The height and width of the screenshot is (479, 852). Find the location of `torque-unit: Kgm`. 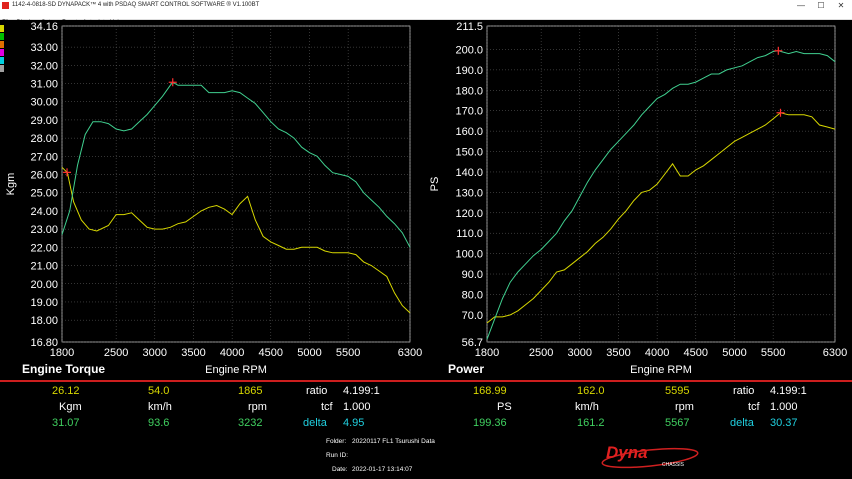

torque-unit: Kgm is located at coordinates (70, 407).